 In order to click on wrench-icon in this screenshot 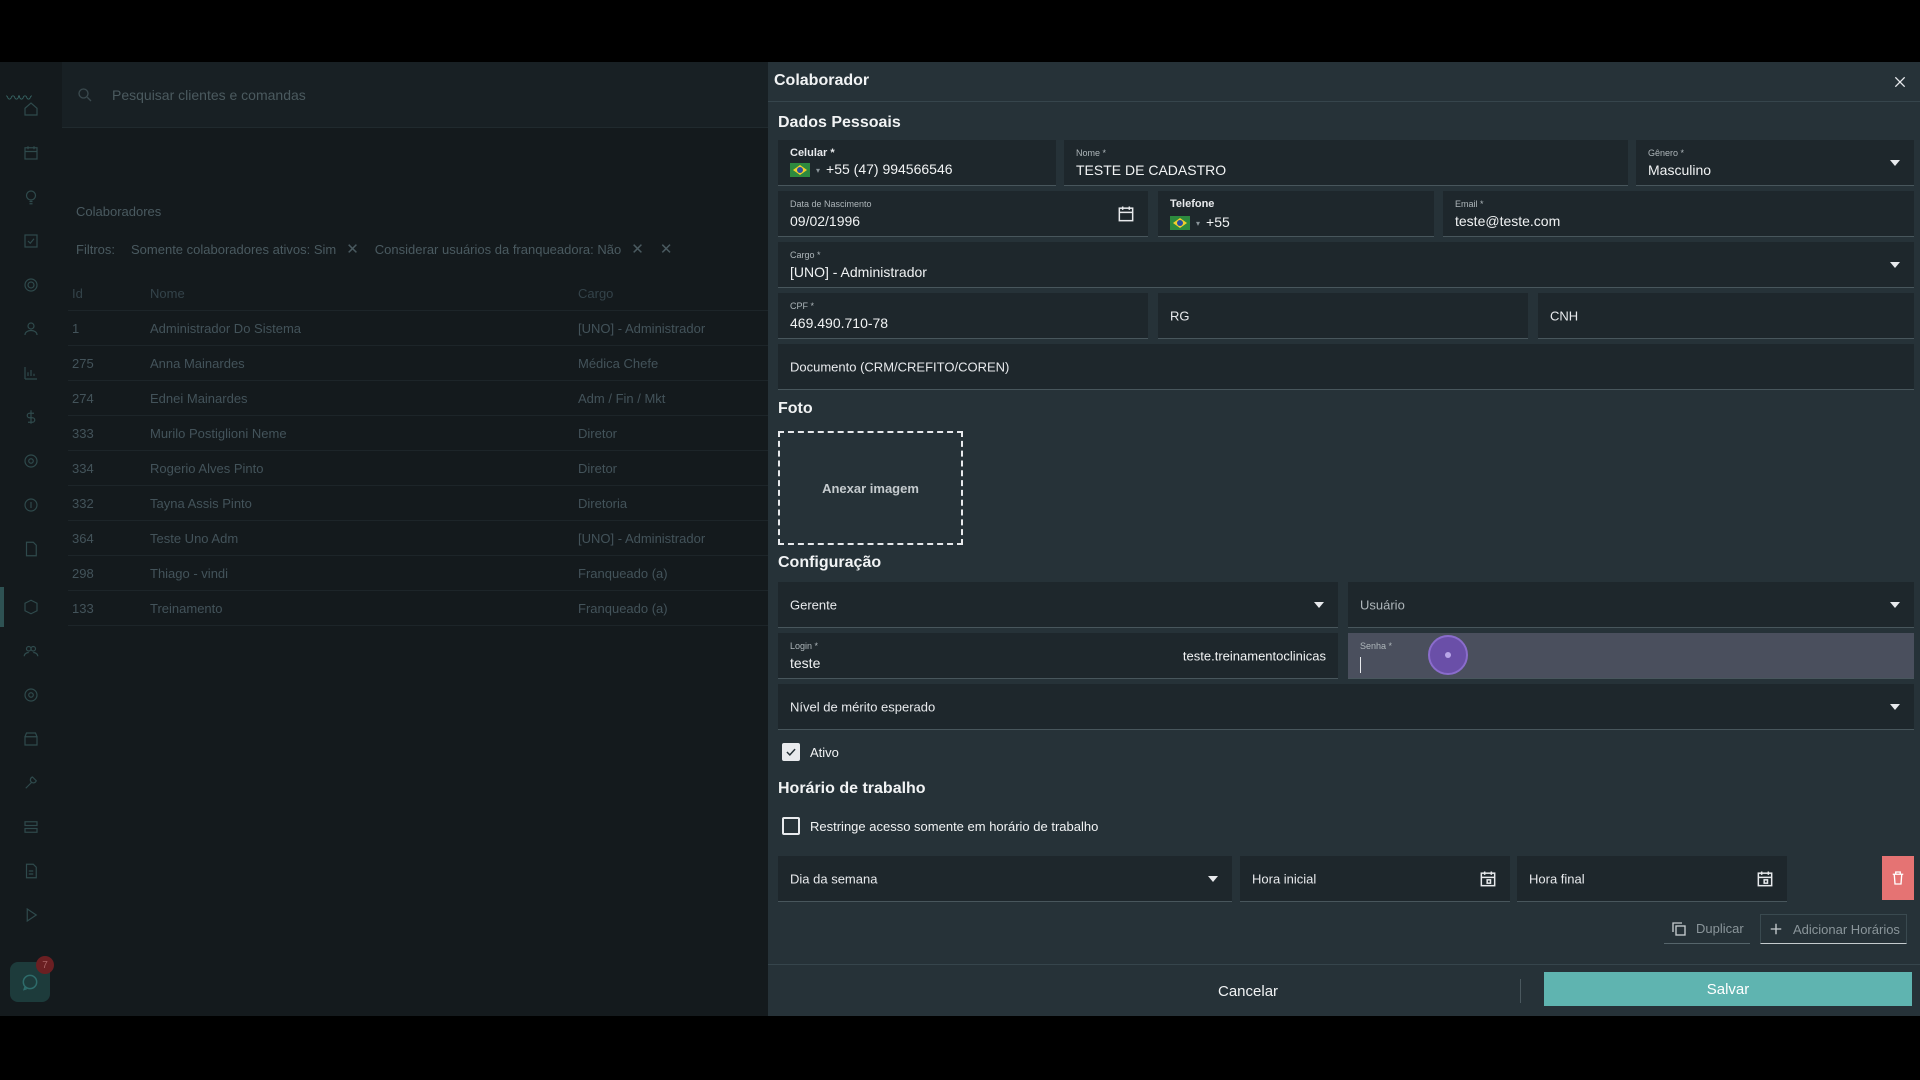, I will do `click(31, 783)`.